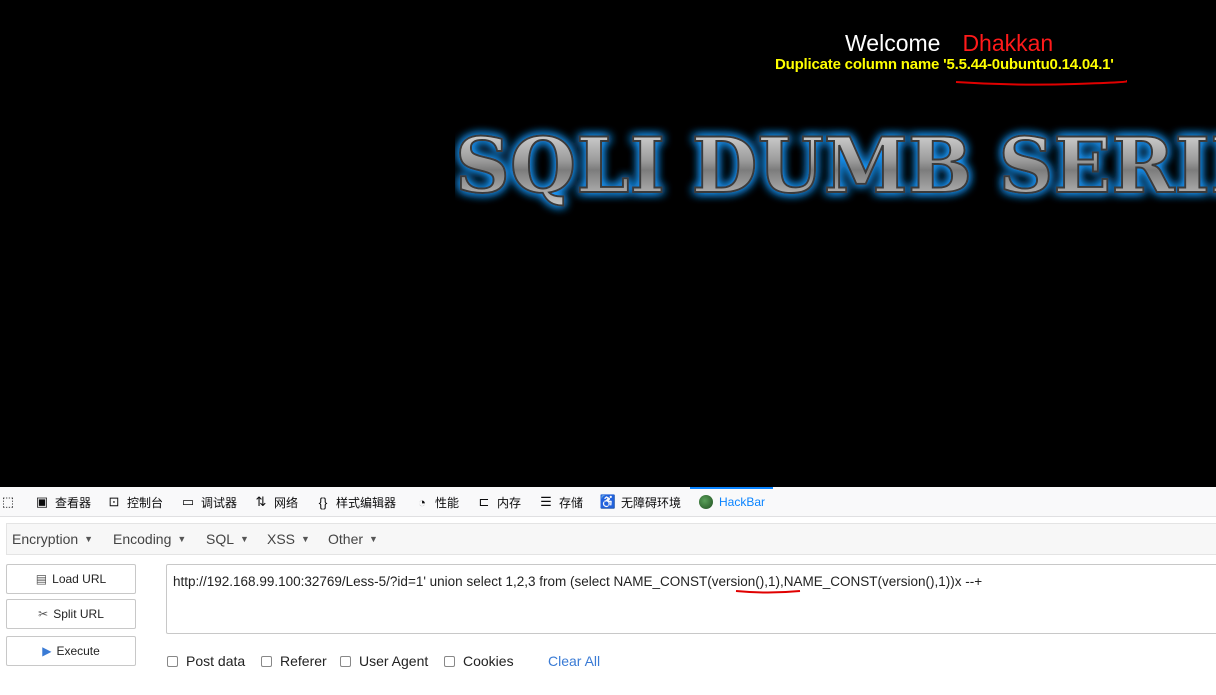 This screenshot has height=695, width=1216. What do you see at coordinates (323, 502) in the screenshot?
I see `style-editor-icon: {}` at bounding box center [323, 502].